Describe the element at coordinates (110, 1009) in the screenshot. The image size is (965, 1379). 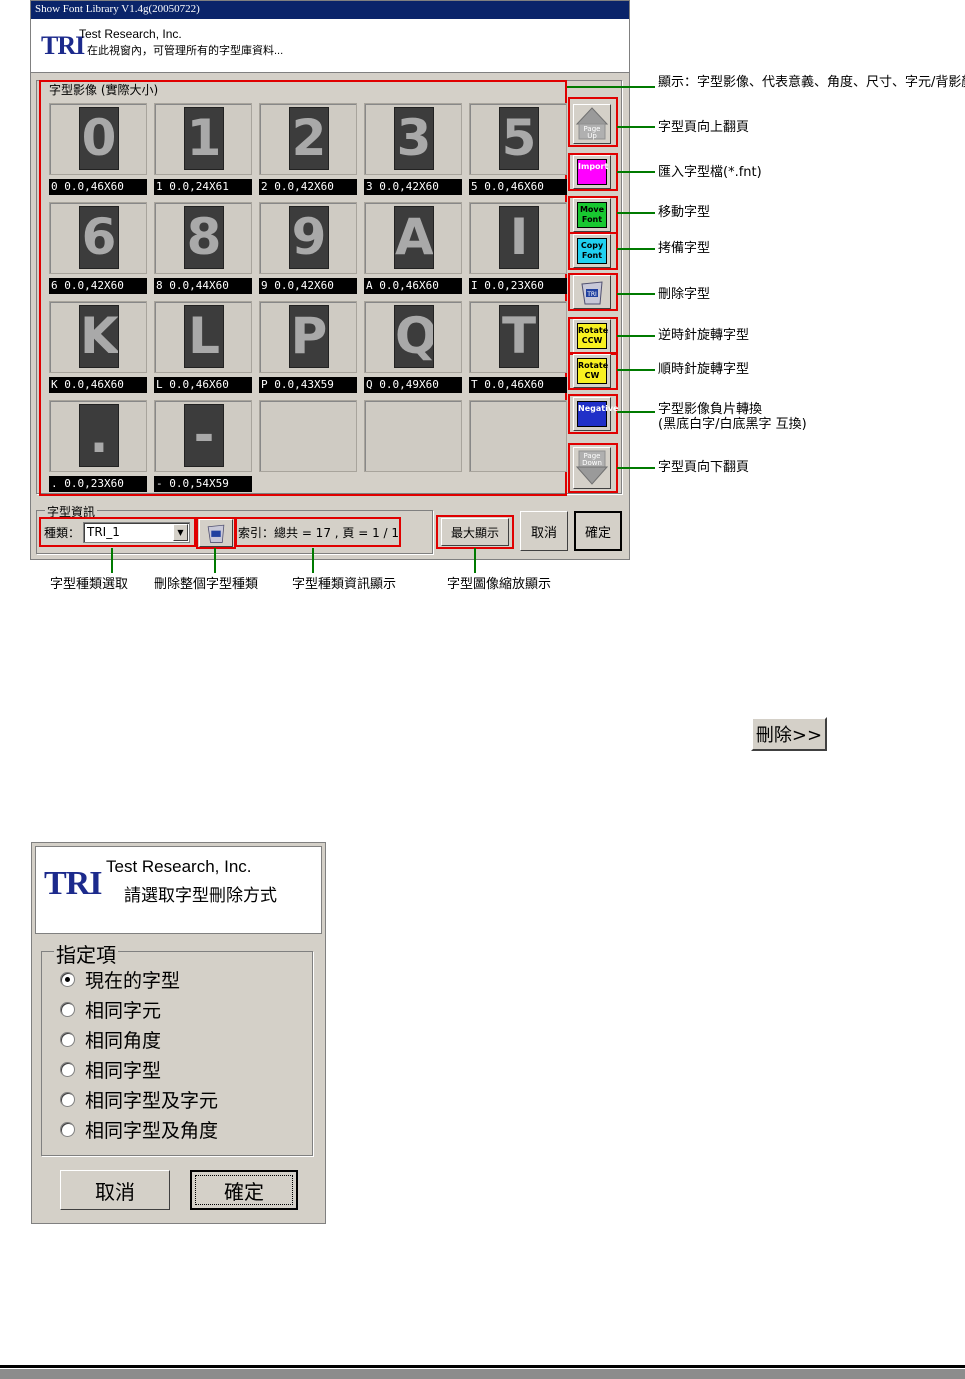
I see `radio-option: 相同字元` at that location.